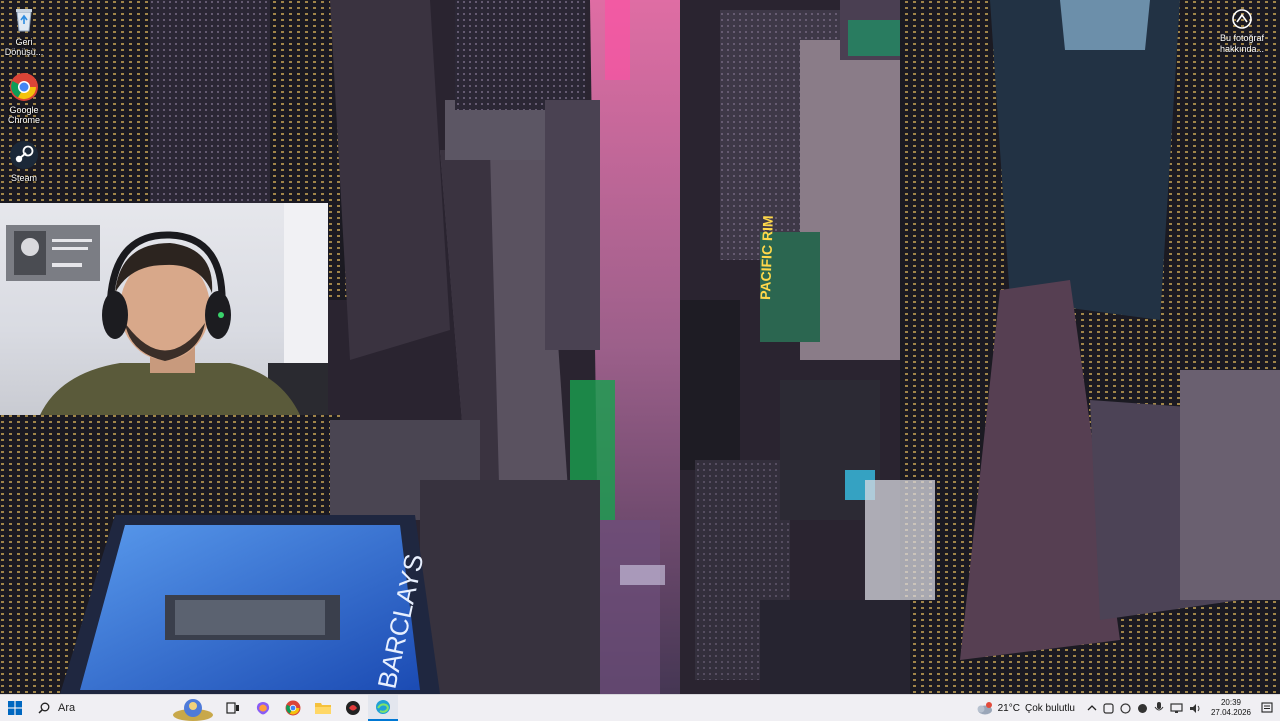 The height and width of the screenshot is (721, 1280). I want to click on taskbar-chrome, so click(293, 708).